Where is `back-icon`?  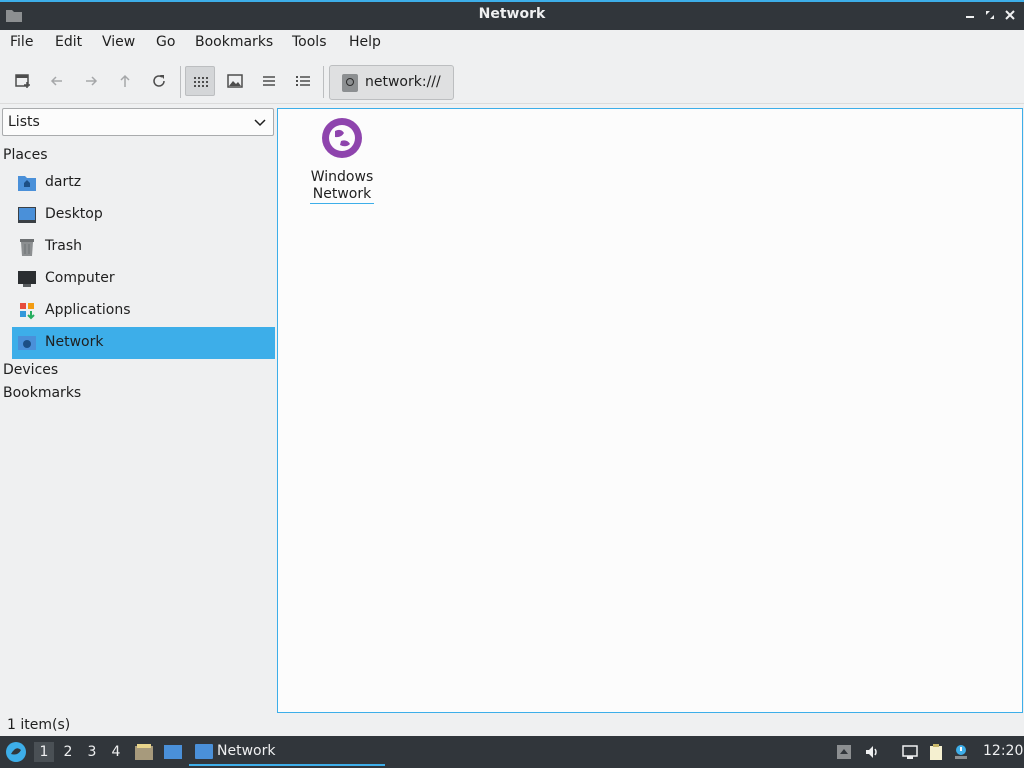 back-icon is located at coordinates (56, 81).